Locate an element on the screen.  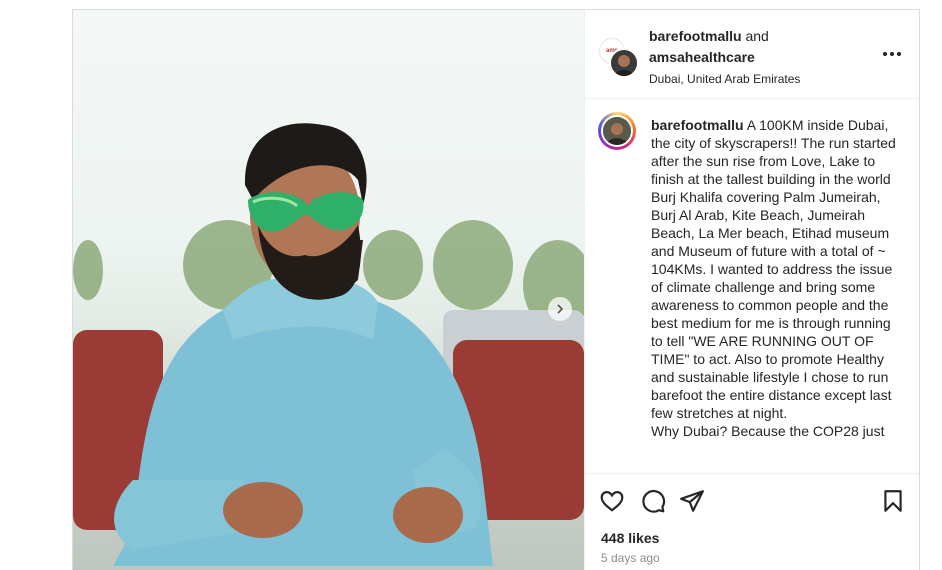
share-button is located at coordinates (692, 501).